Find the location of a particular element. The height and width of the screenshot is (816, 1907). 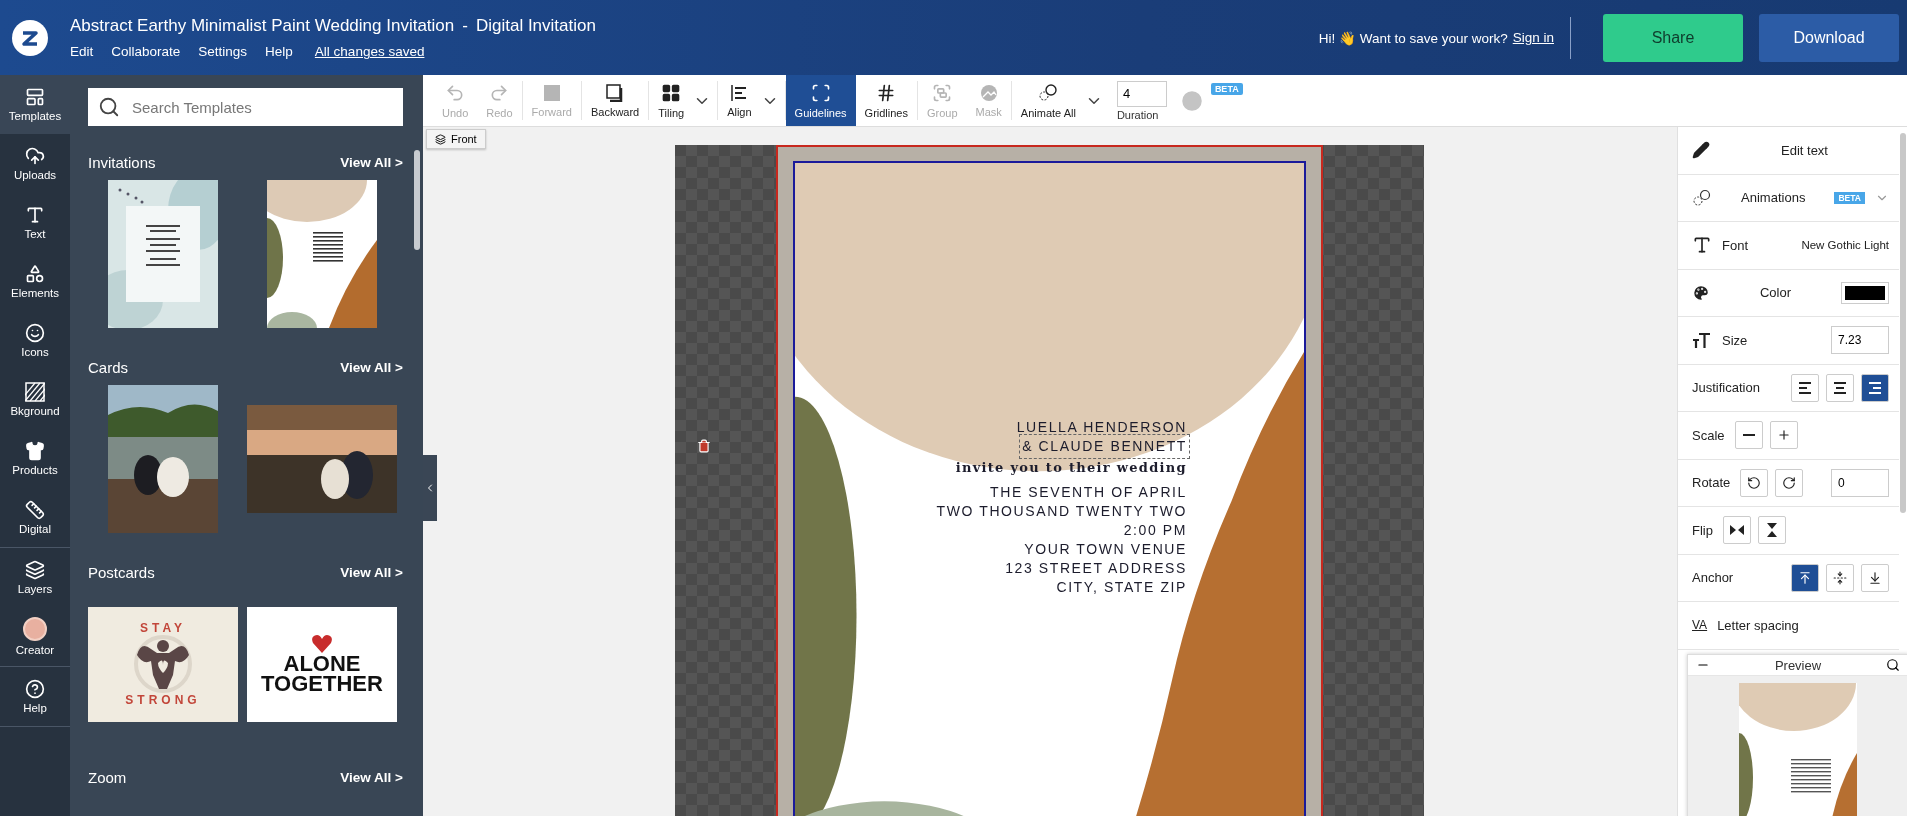

postcard-text: ALONE is located at coordinates (322, 664).